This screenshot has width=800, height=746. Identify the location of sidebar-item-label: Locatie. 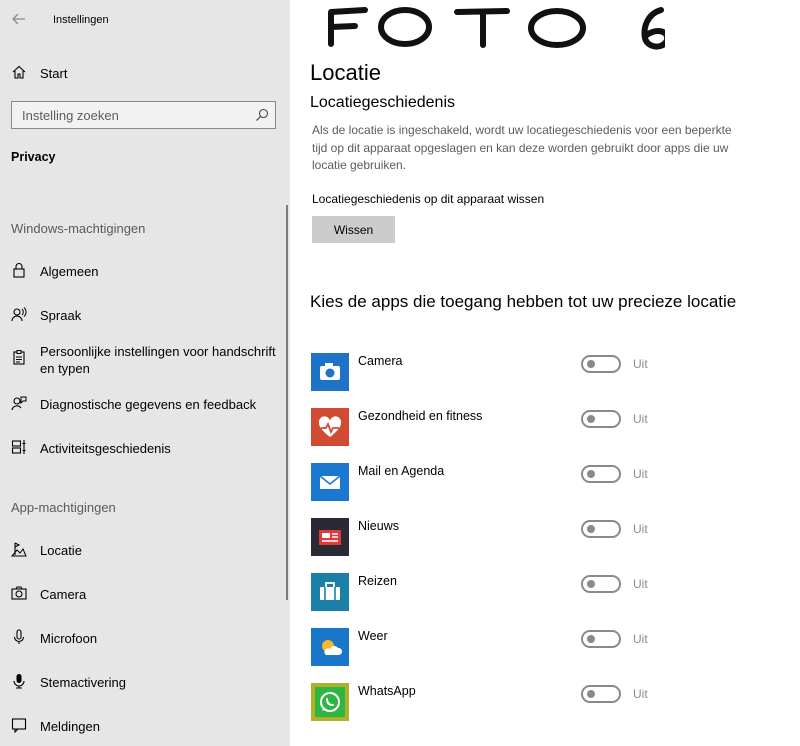
(61, 550).